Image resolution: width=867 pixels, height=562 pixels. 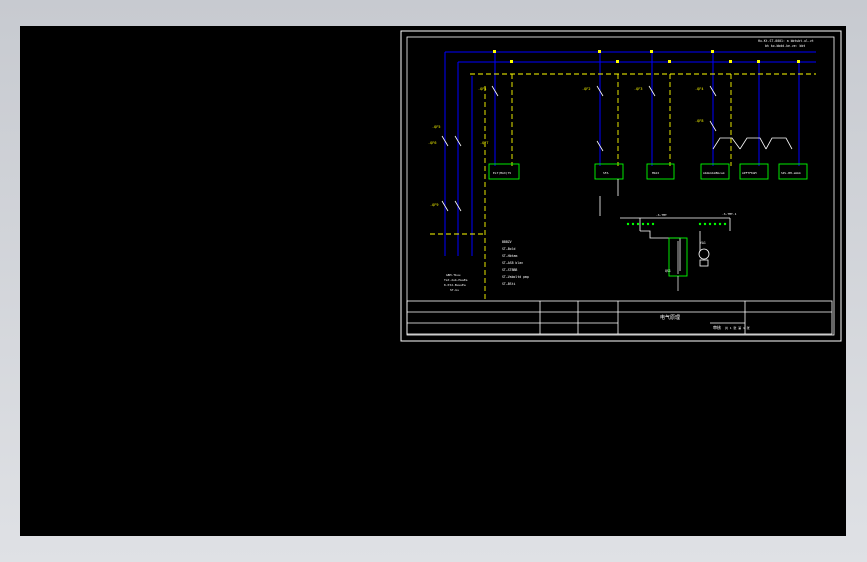 What do you see at coordinates (749, 173) in the screenshot?
I see `load-label-5: APFTFKAM` at bounding box center [749, 173].